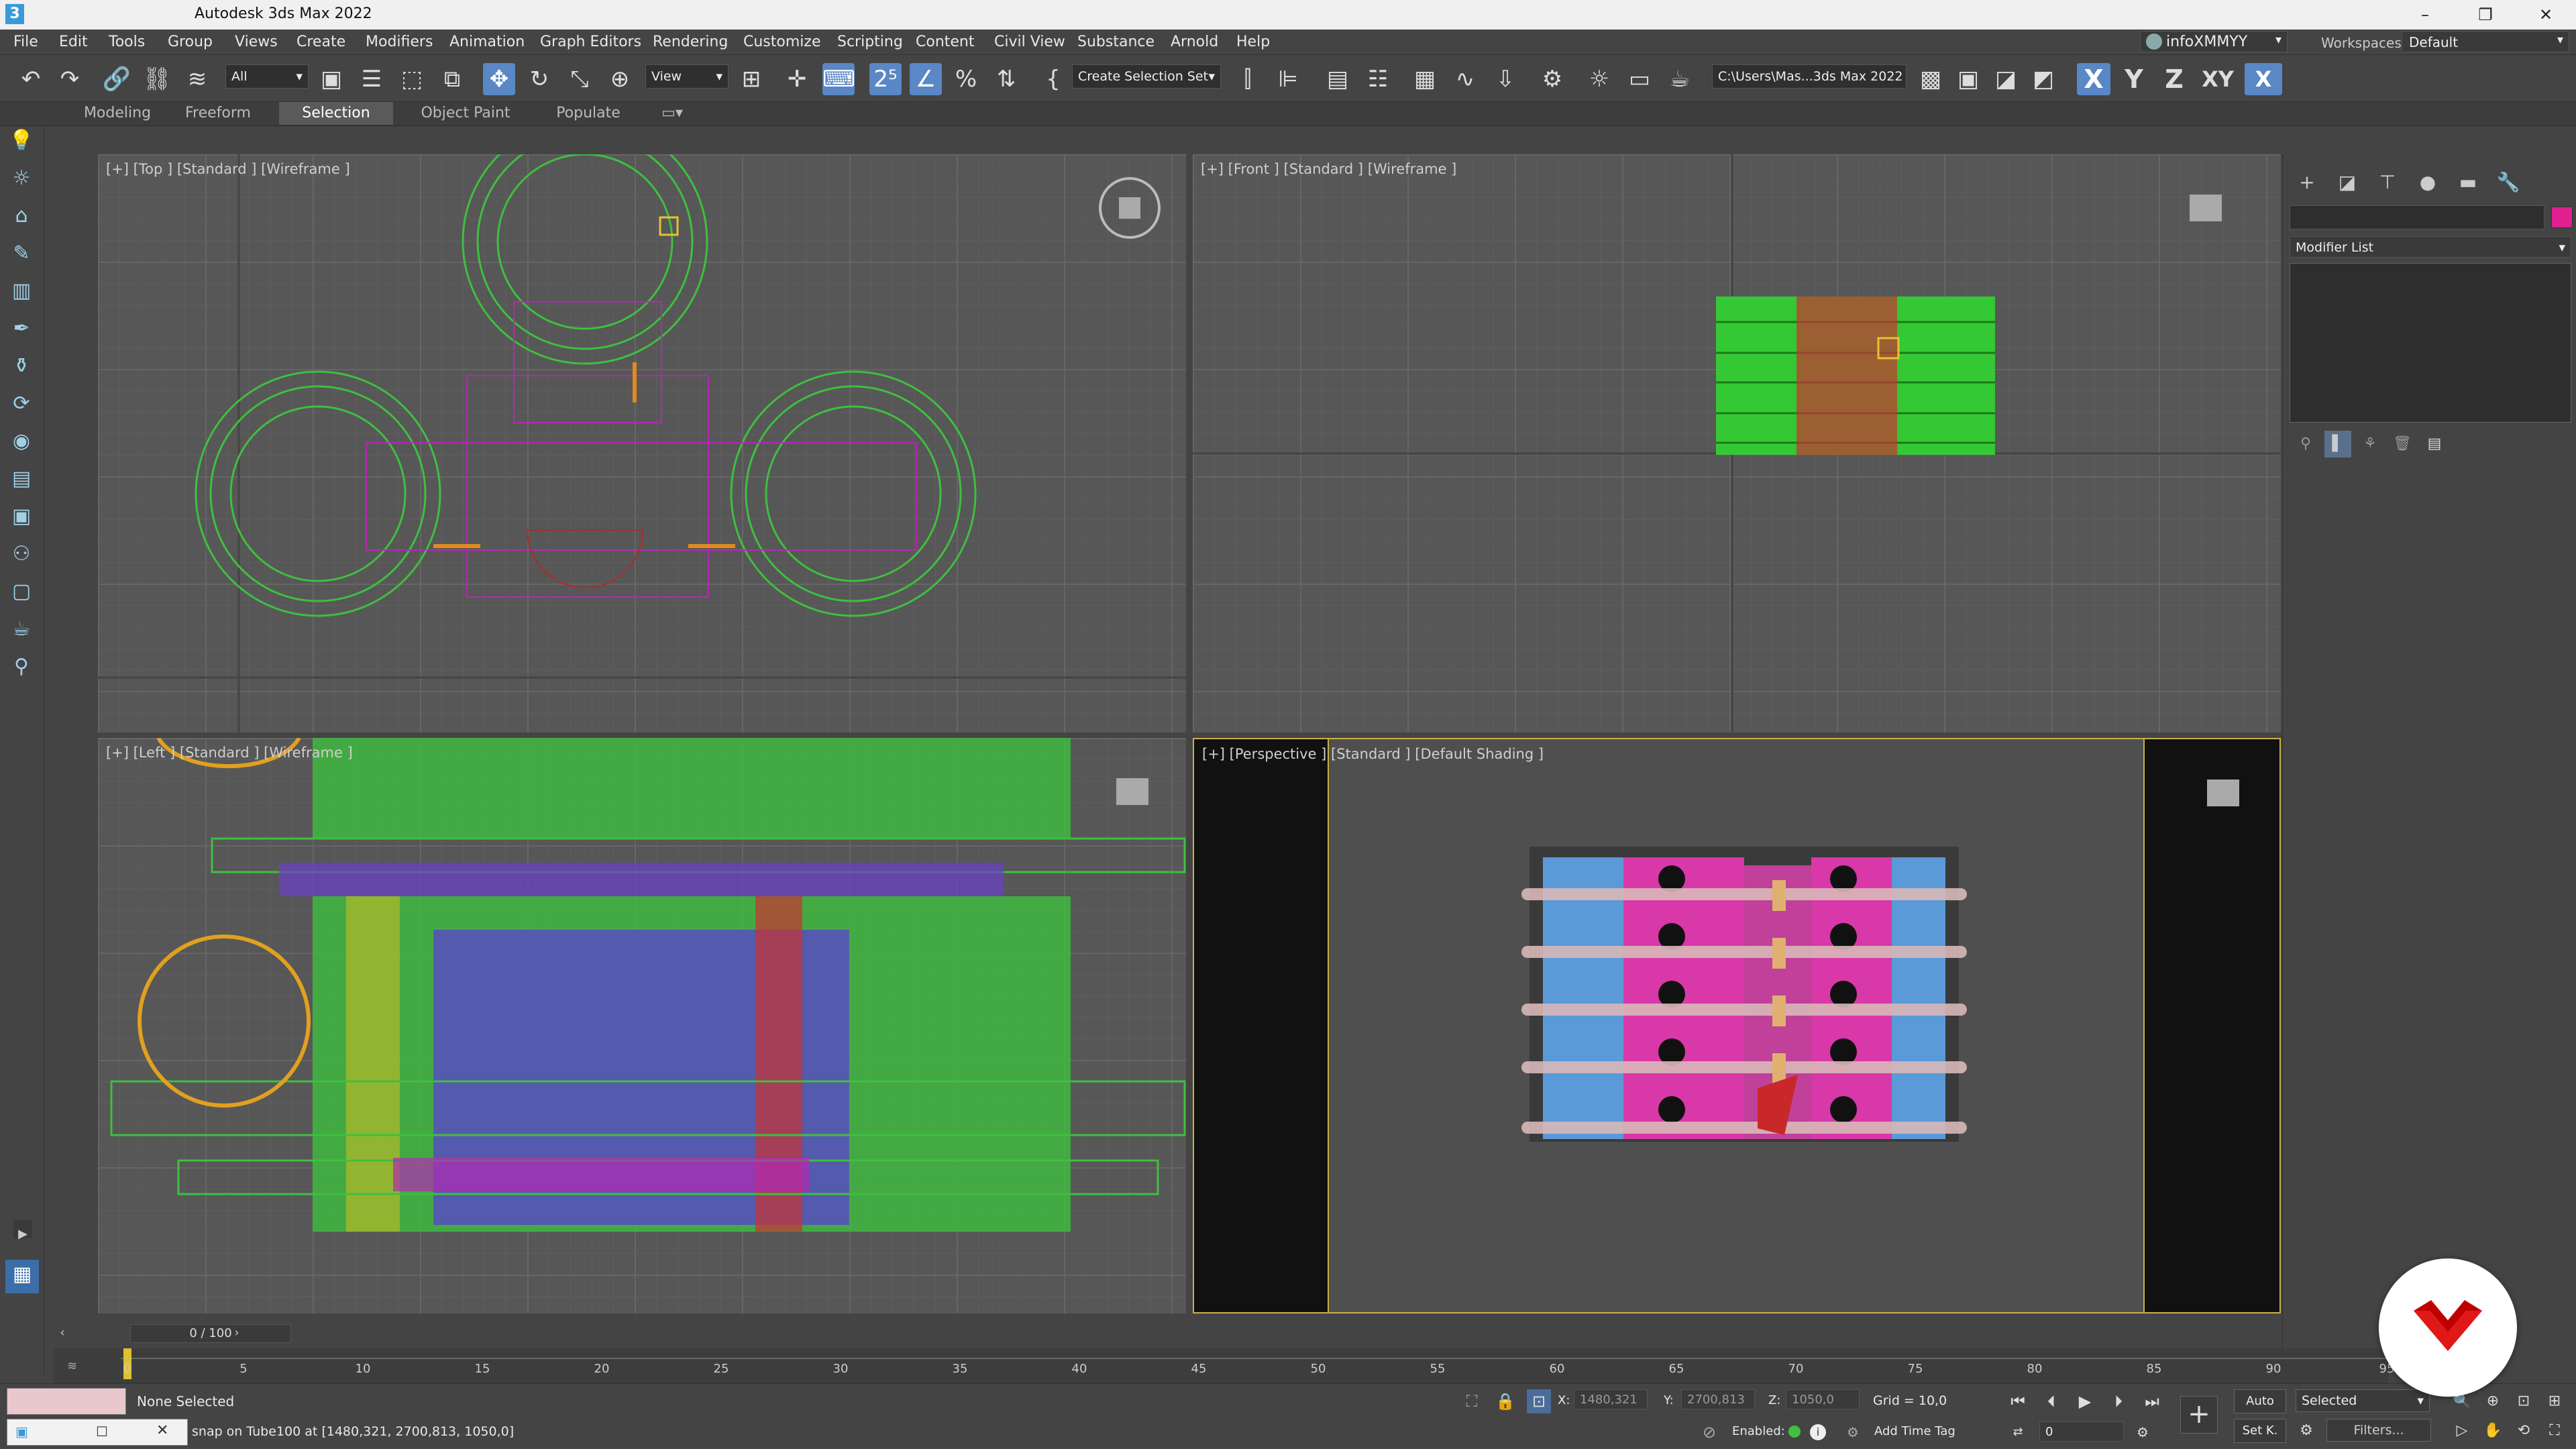  Describe the element at coordinates (1709, 1432) in the screenshot. I see `adaptive-degradation-icon: ⊘` at that location.